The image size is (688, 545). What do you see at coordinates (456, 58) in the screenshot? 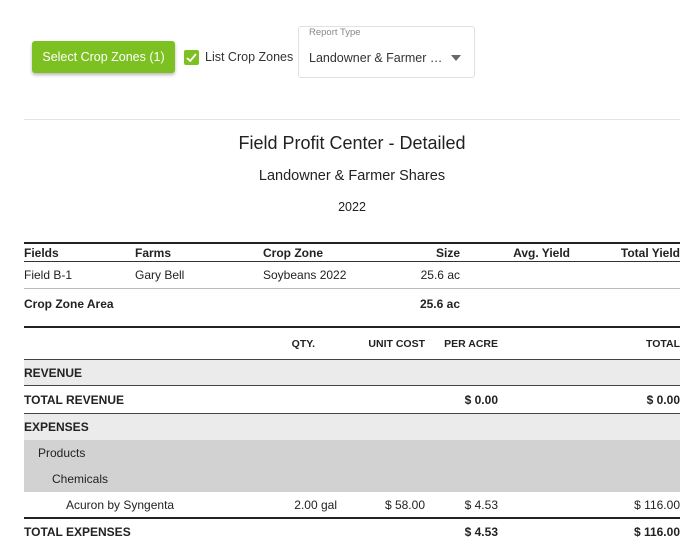
I see `caret-down-icon` at bounding box center [456, 58].